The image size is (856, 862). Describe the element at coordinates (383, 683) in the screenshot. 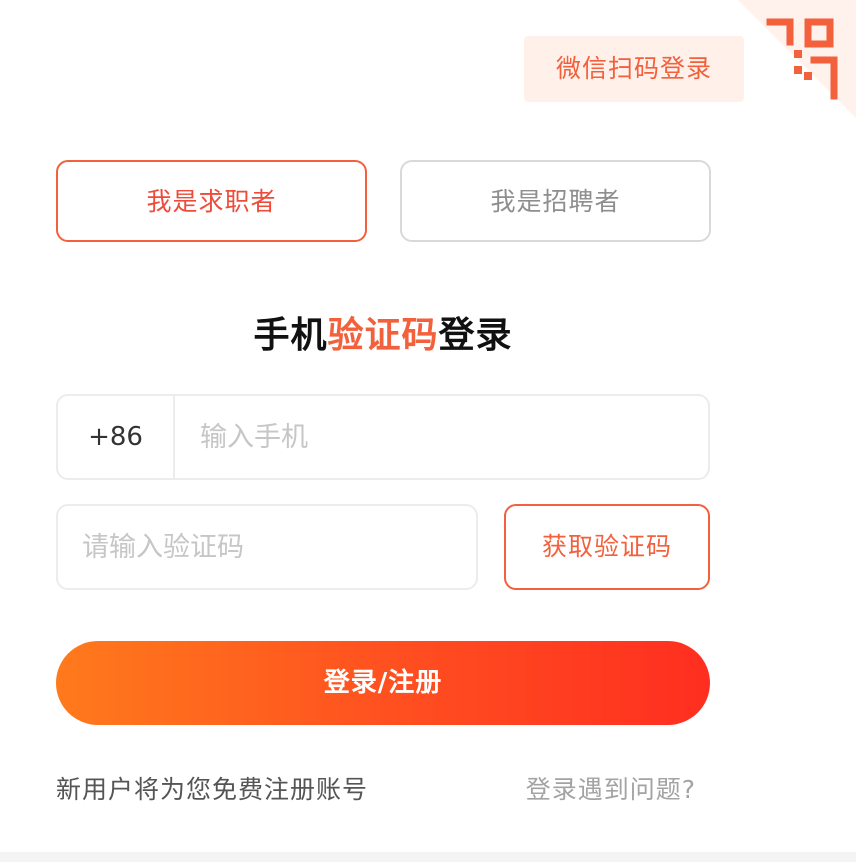

I see `login-register-button: 登录/注册` at that location.